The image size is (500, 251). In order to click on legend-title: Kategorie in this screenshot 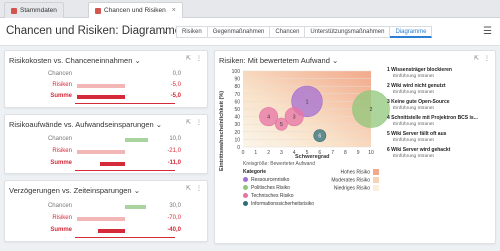, I will do `click(255, 172)`.